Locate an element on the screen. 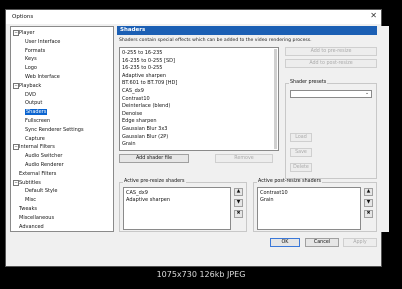 Image resolution: width=402 pixels, height=289 pixels. tree-item: Formats is located at coordinates (35, 51).